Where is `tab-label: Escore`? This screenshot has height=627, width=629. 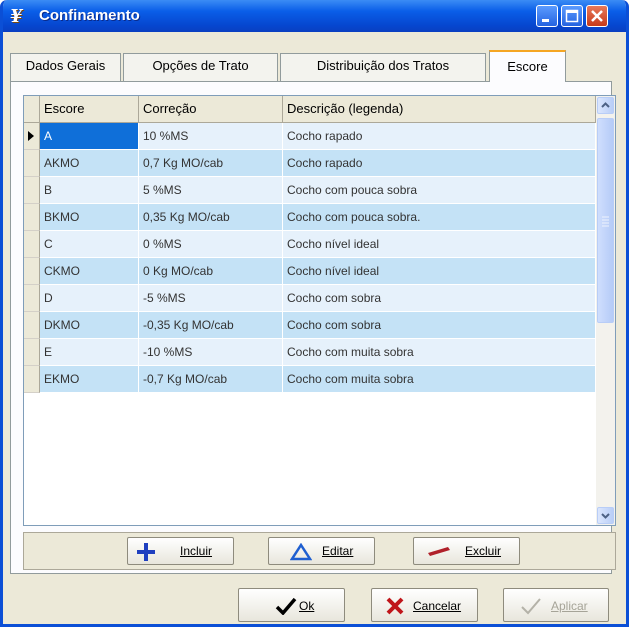 tab-label: Escore is located at coordinates (527, 66).